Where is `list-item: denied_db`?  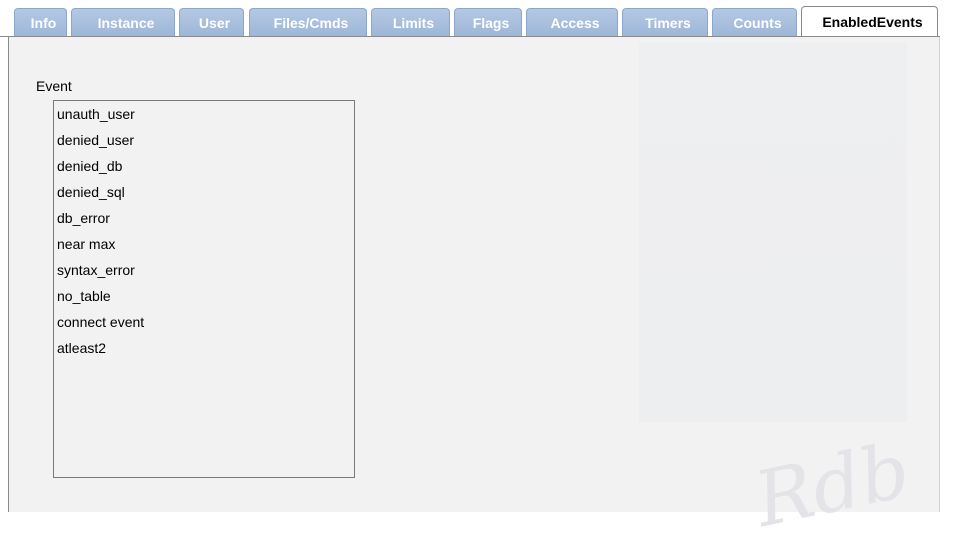 list-item: denied_db is located at coordinates (204, 166).